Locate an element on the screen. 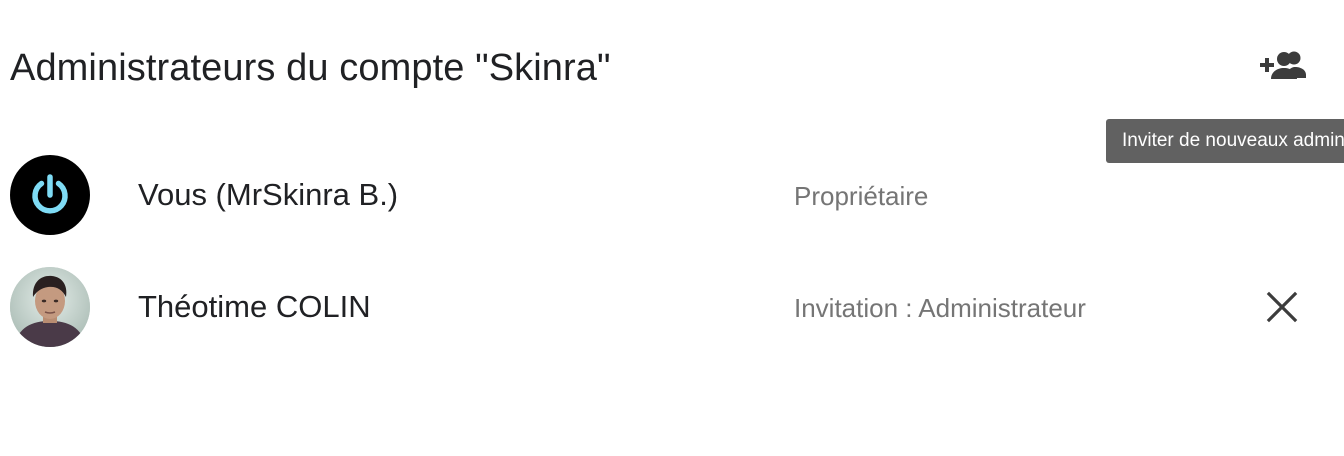  invite-admin-button is located at coordinates (1282, 66).